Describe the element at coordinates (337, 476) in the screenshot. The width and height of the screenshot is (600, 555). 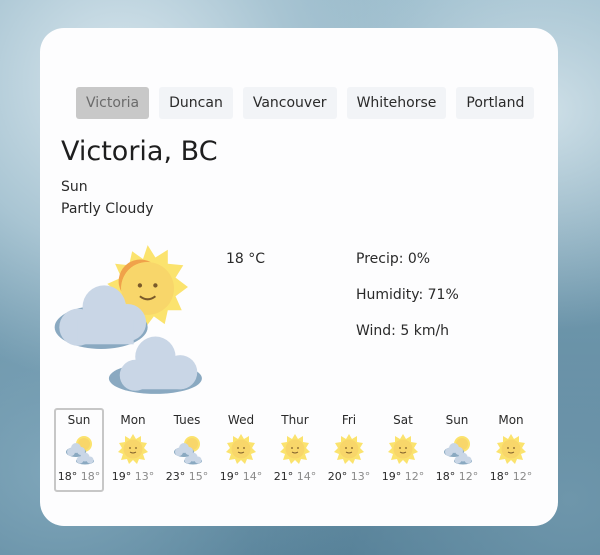
I see `forecast-high: 20°` at that location.